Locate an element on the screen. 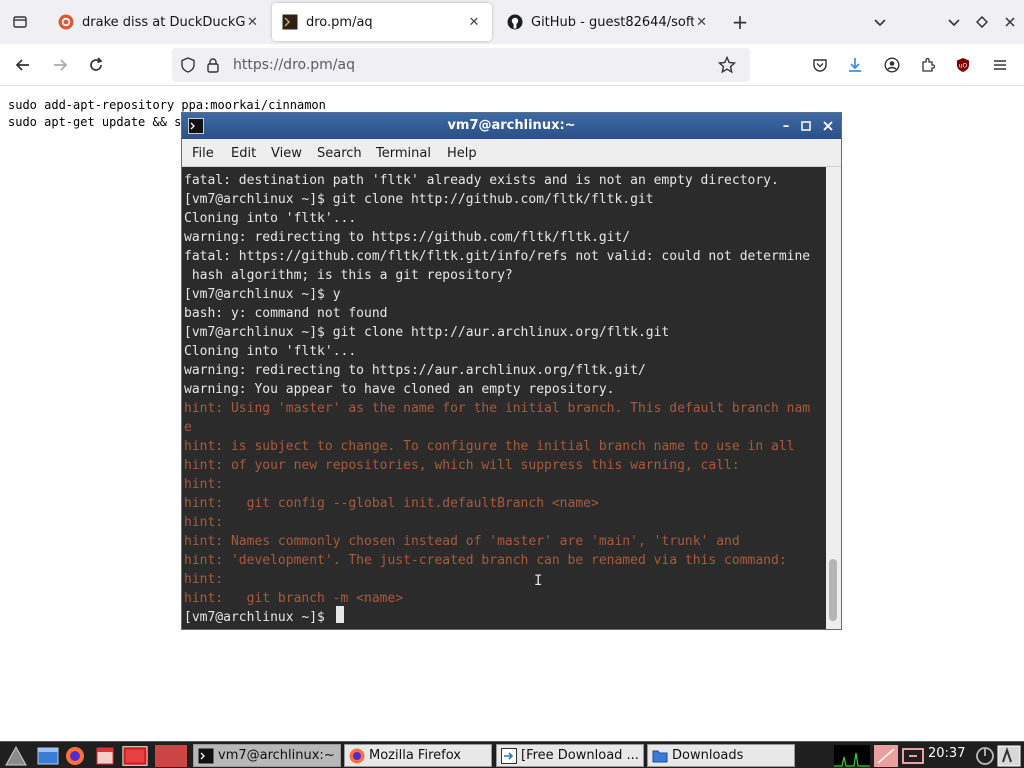 The image size is (1024, 768). show-desktop-icon is located at coordinates (1009, 755).